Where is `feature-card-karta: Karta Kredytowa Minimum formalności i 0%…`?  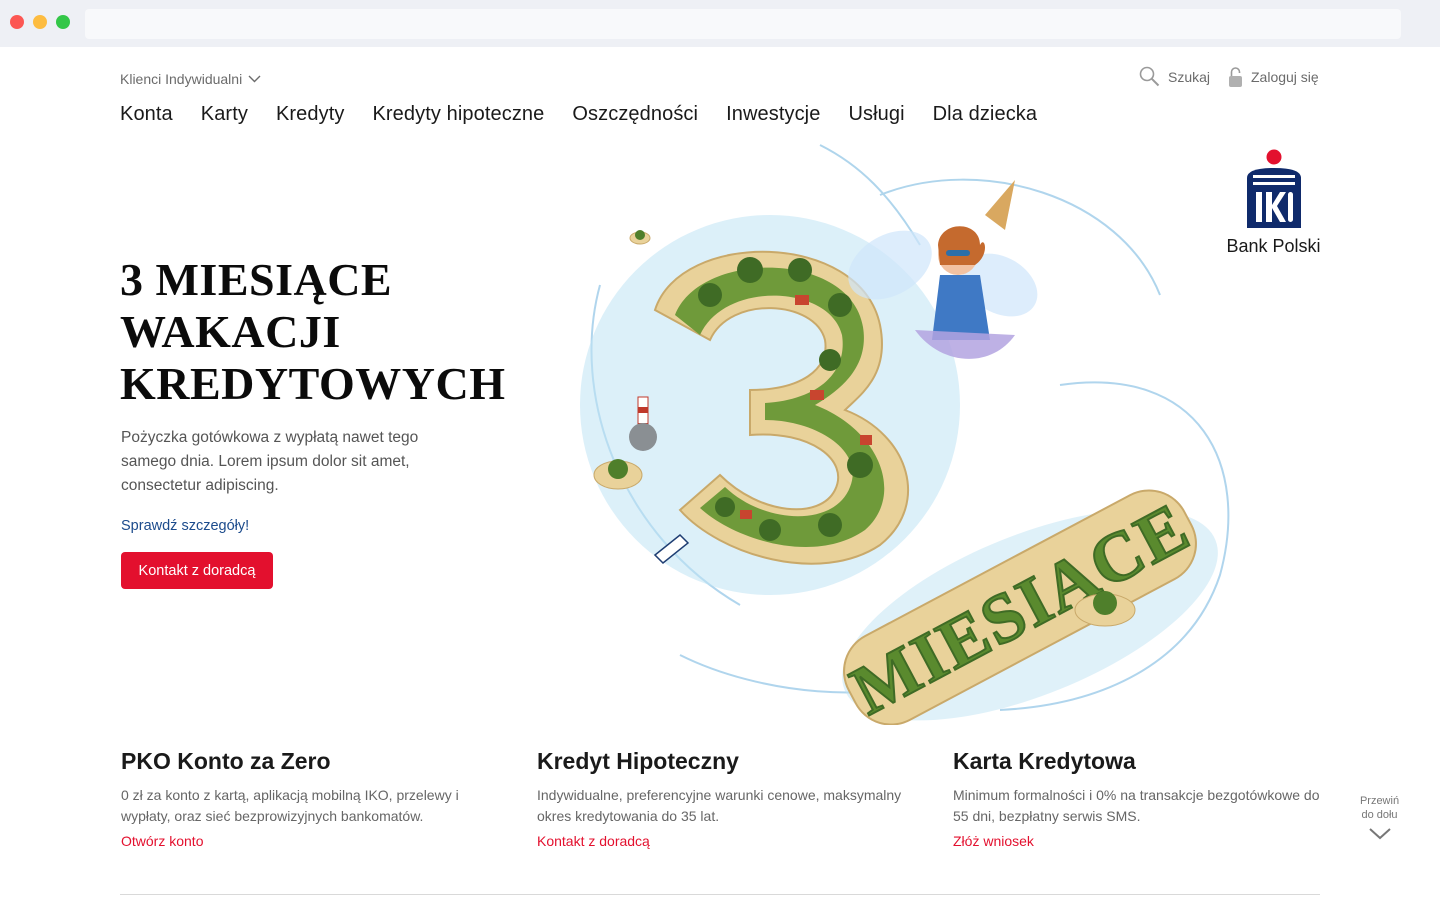 feature-card-karta: Karta Kredytowa Minimum formalności i 0%… is located at coordinates (1143, 799).